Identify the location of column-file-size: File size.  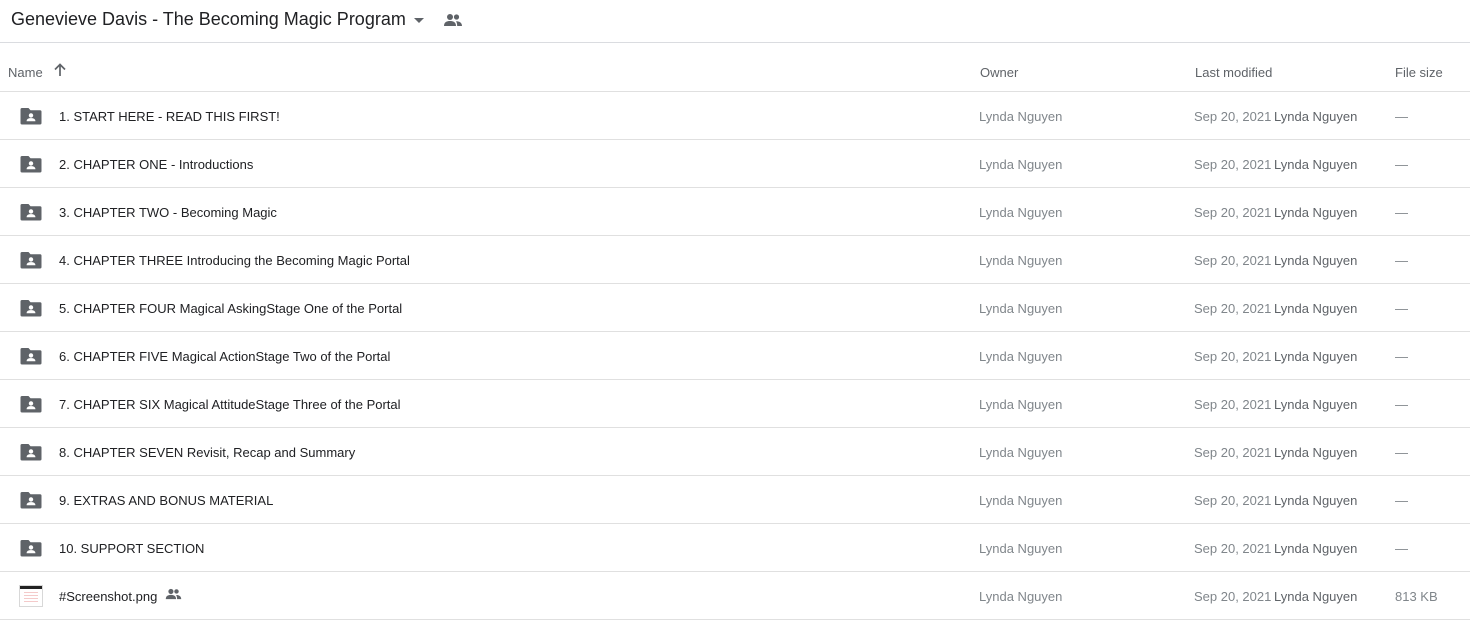
(1419, 72).